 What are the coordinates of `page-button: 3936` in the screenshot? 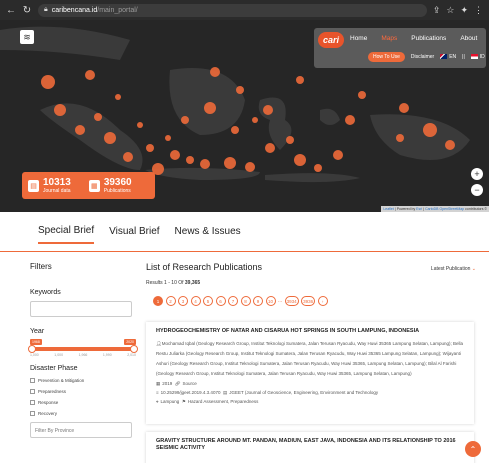 It's located at (308, 301).